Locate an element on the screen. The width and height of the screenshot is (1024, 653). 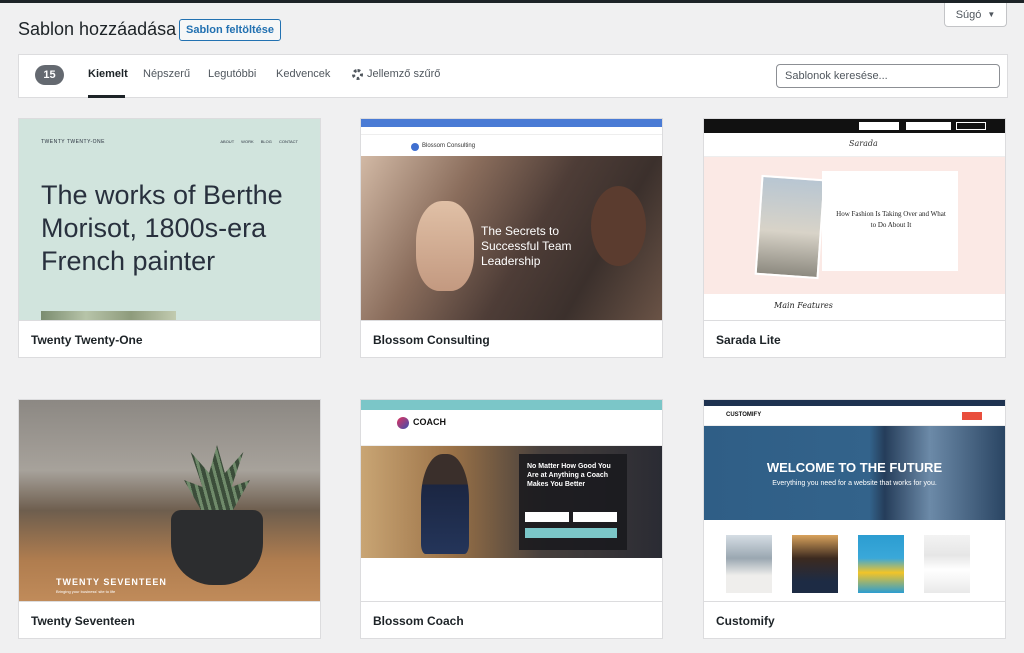
help-tab-label: Súgó is located at coordinates (968, 14).